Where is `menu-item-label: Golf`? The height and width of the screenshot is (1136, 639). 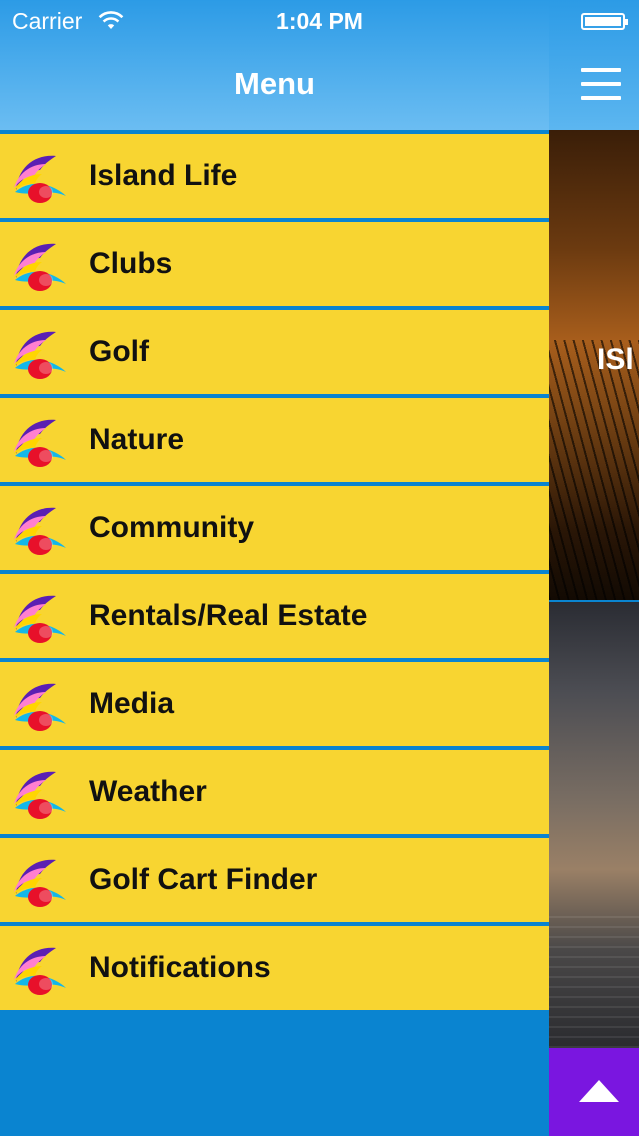
menu-item-label: Golf is located at coordinates (119, 351).